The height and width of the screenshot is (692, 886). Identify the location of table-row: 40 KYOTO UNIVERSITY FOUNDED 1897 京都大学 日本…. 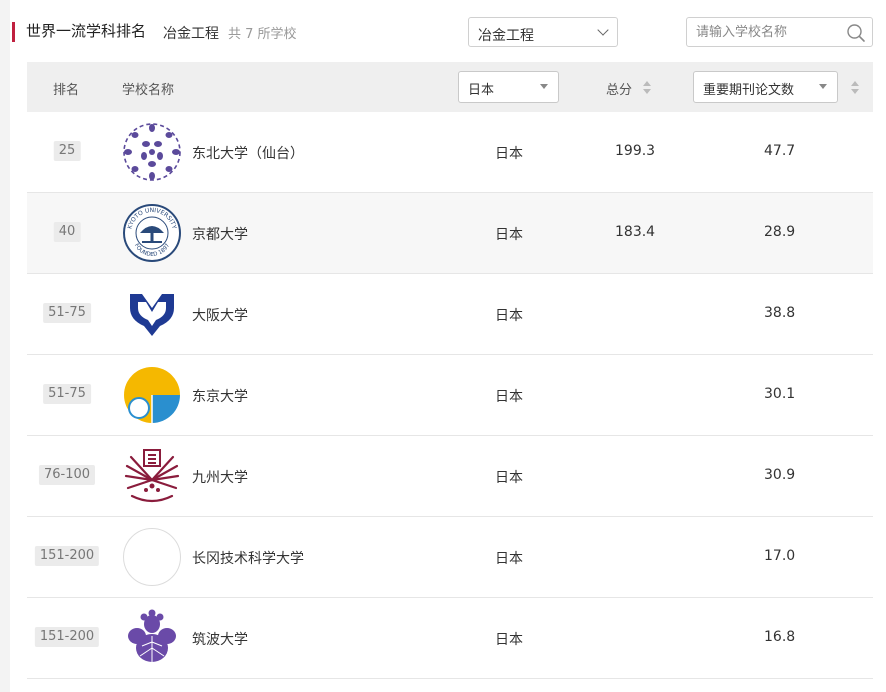
(450, 233).